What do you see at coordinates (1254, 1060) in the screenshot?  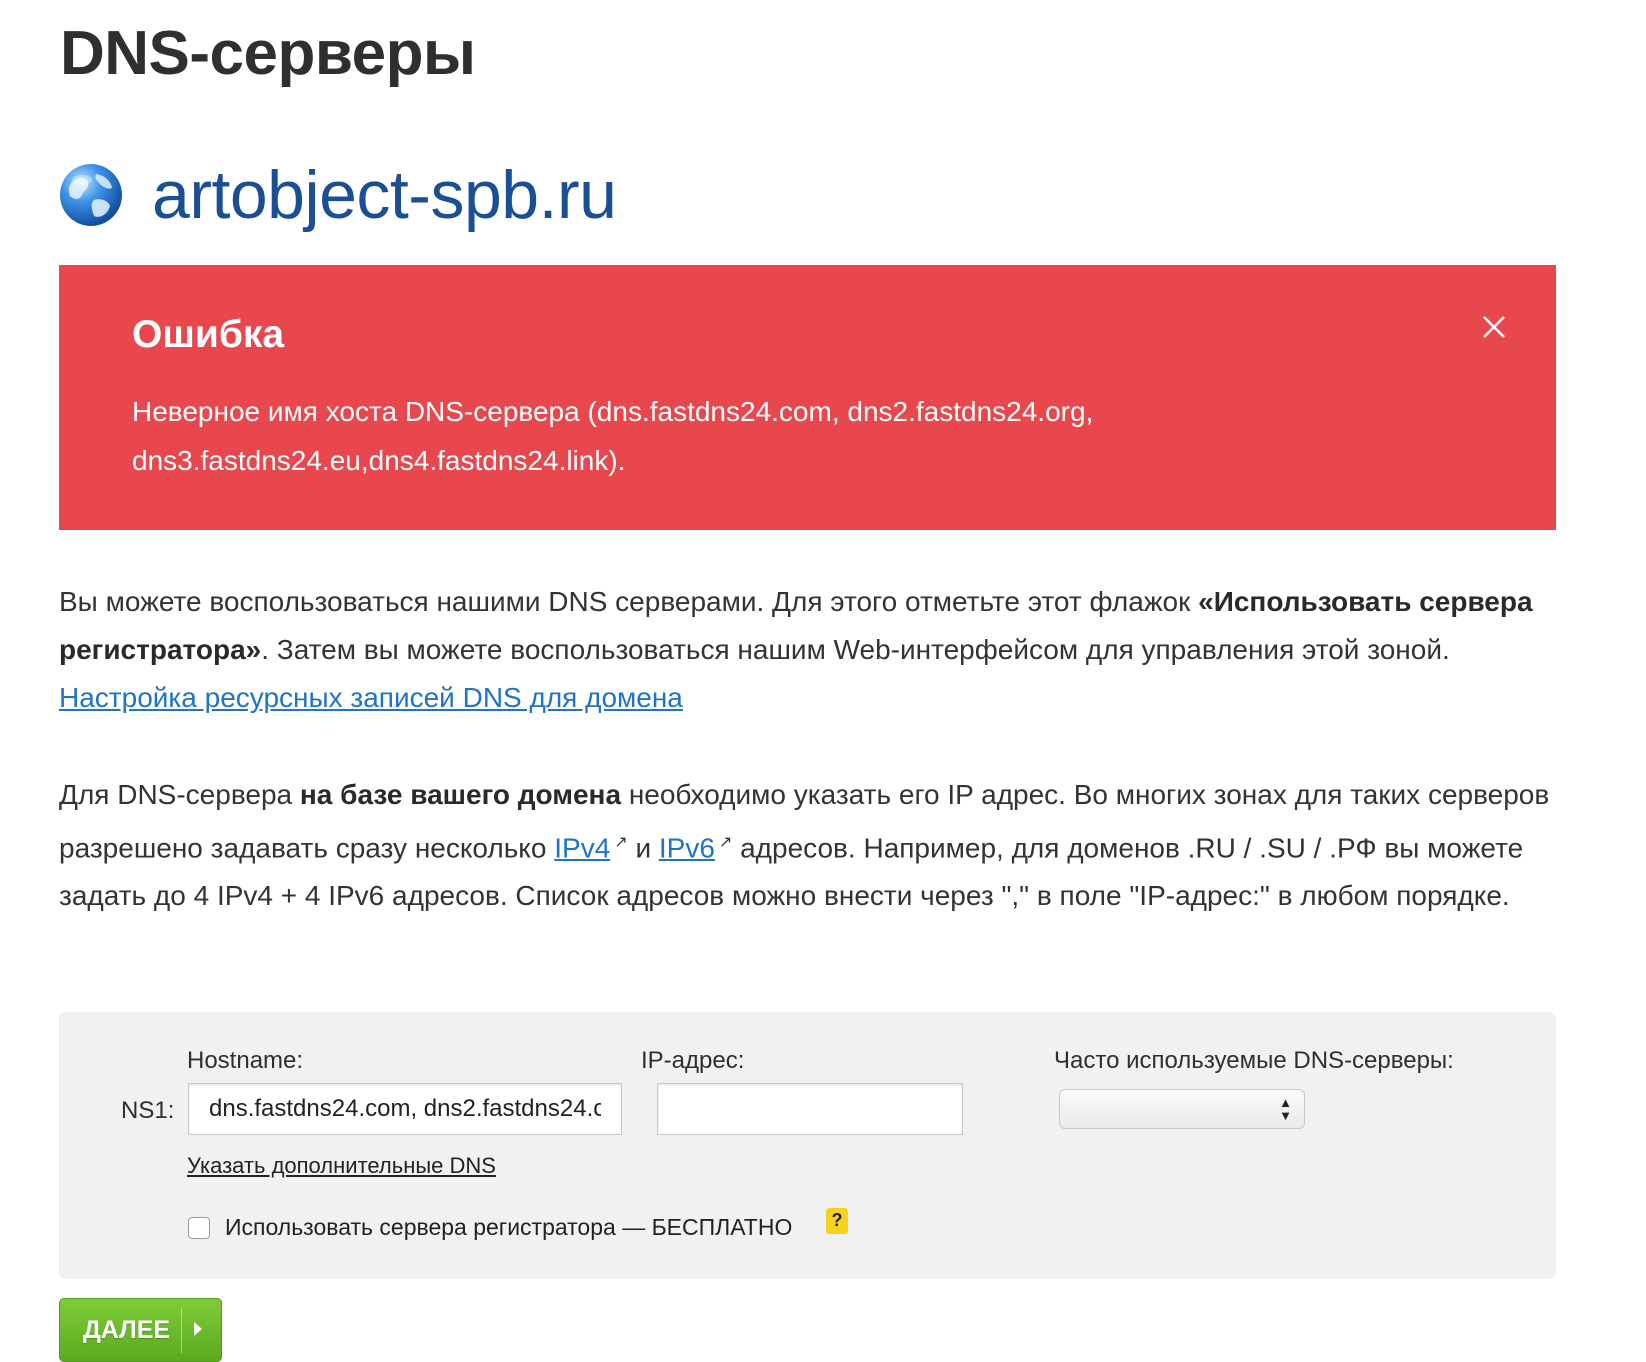 I see `common-dns-label: Часто используемые DNS-серверы:` at bounding box center [1254, 1060].